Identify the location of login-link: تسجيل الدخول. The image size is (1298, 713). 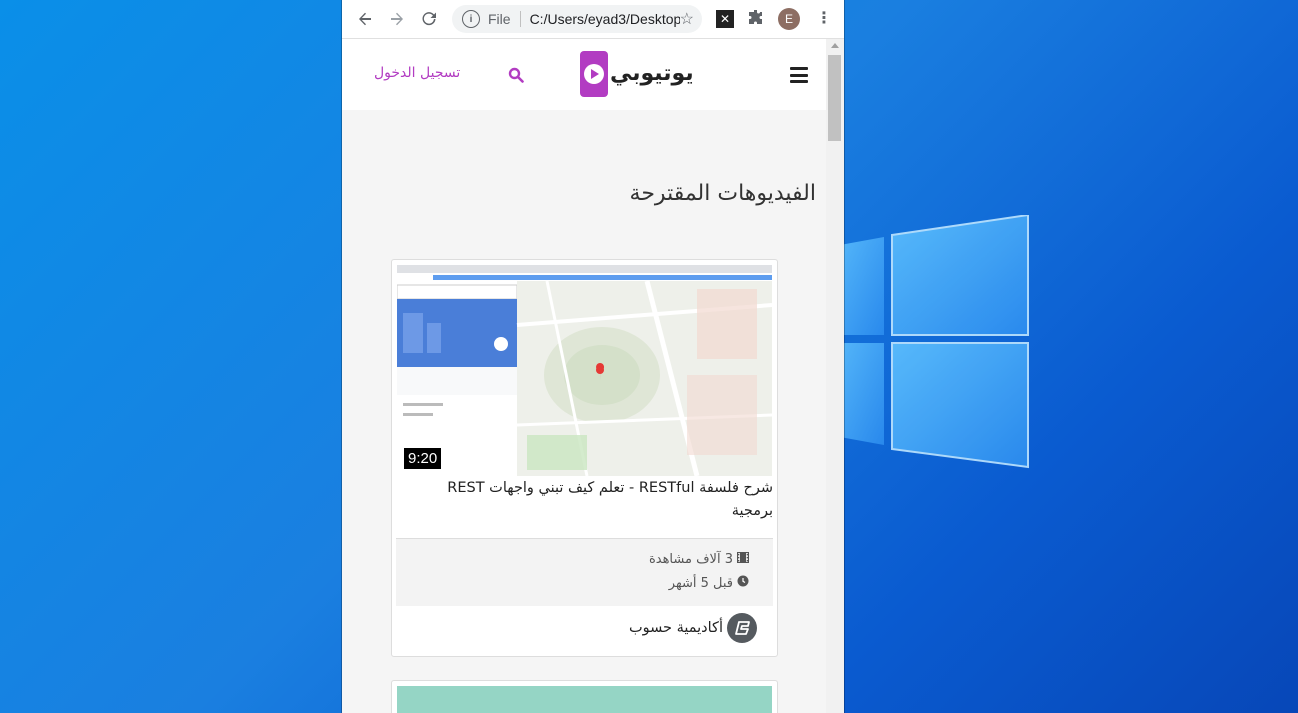
(417, 73).